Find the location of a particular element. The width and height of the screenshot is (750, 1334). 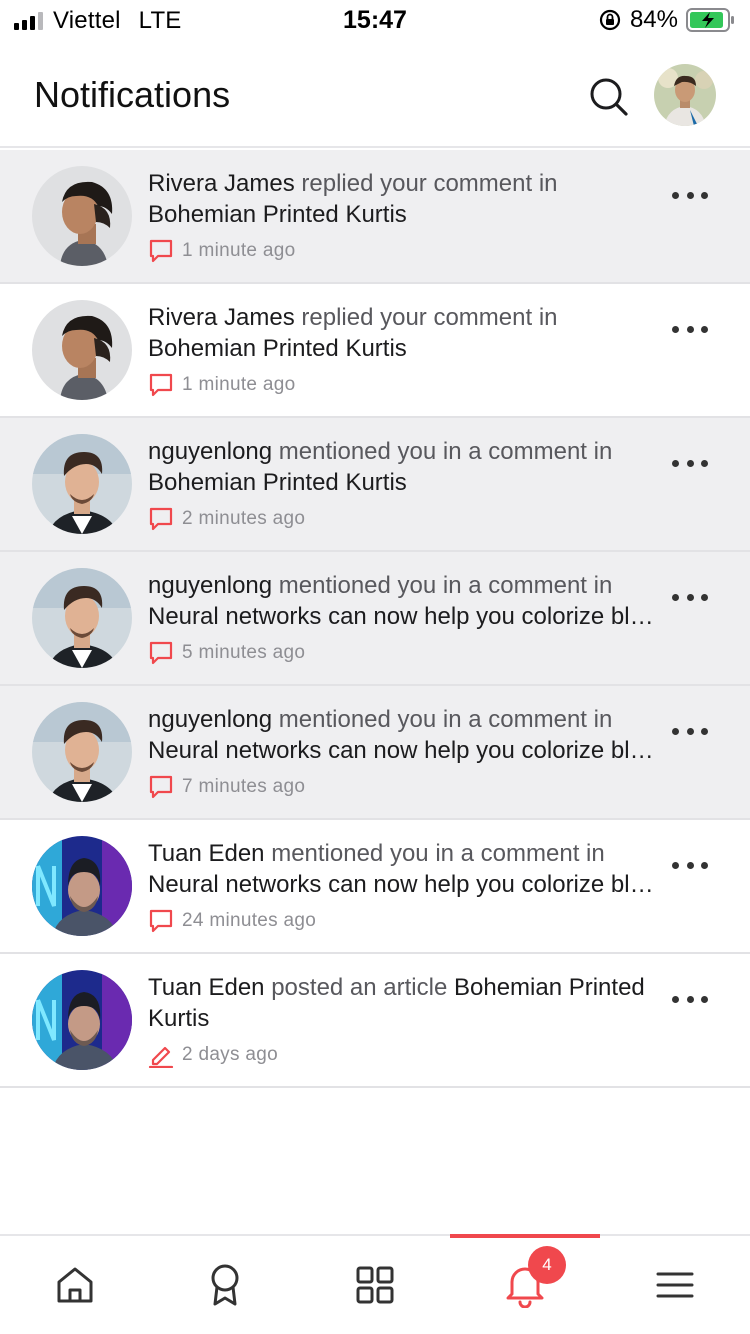

menu-icon is located at coordinates (675, 1285).